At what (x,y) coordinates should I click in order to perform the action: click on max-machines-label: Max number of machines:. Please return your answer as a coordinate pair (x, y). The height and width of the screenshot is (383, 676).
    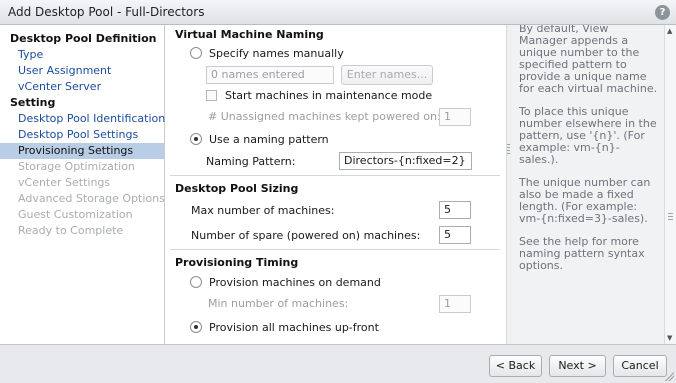
    Looking at the image, I should click on (263, 210).